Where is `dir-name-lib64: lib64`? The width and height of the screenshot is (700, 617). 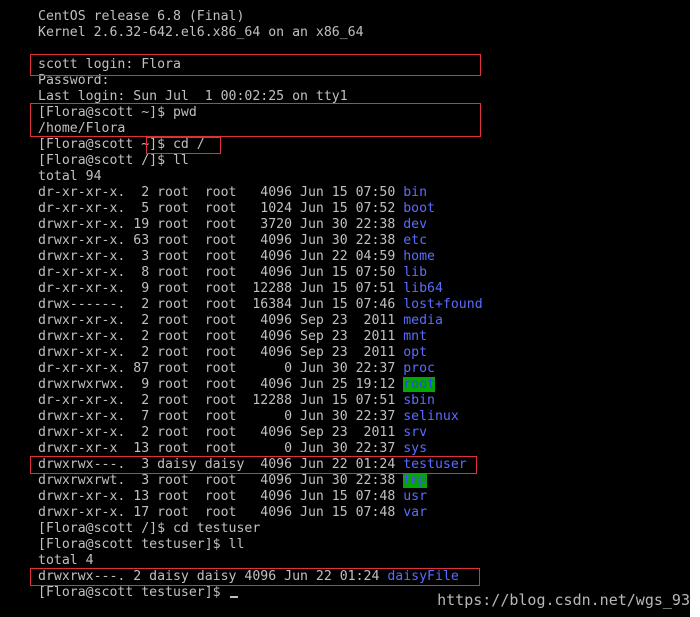 dir-name-lib64: lib64 is located at coordinates (423, 288).